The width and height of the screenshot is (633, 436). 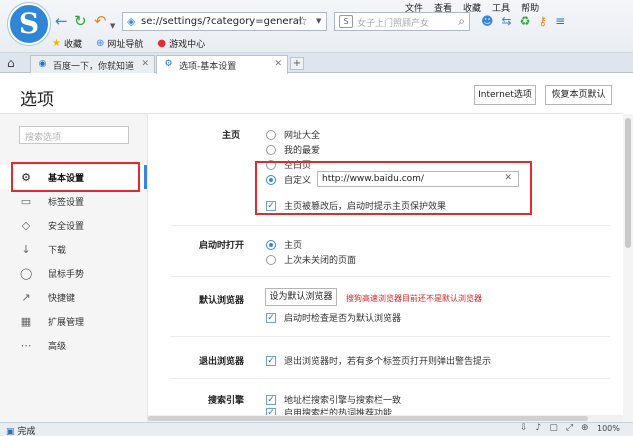 What do you see at coordinates (346, 21) in the screenshot?
I see `search-engine-icon: S` at bounding box center [346, 21].